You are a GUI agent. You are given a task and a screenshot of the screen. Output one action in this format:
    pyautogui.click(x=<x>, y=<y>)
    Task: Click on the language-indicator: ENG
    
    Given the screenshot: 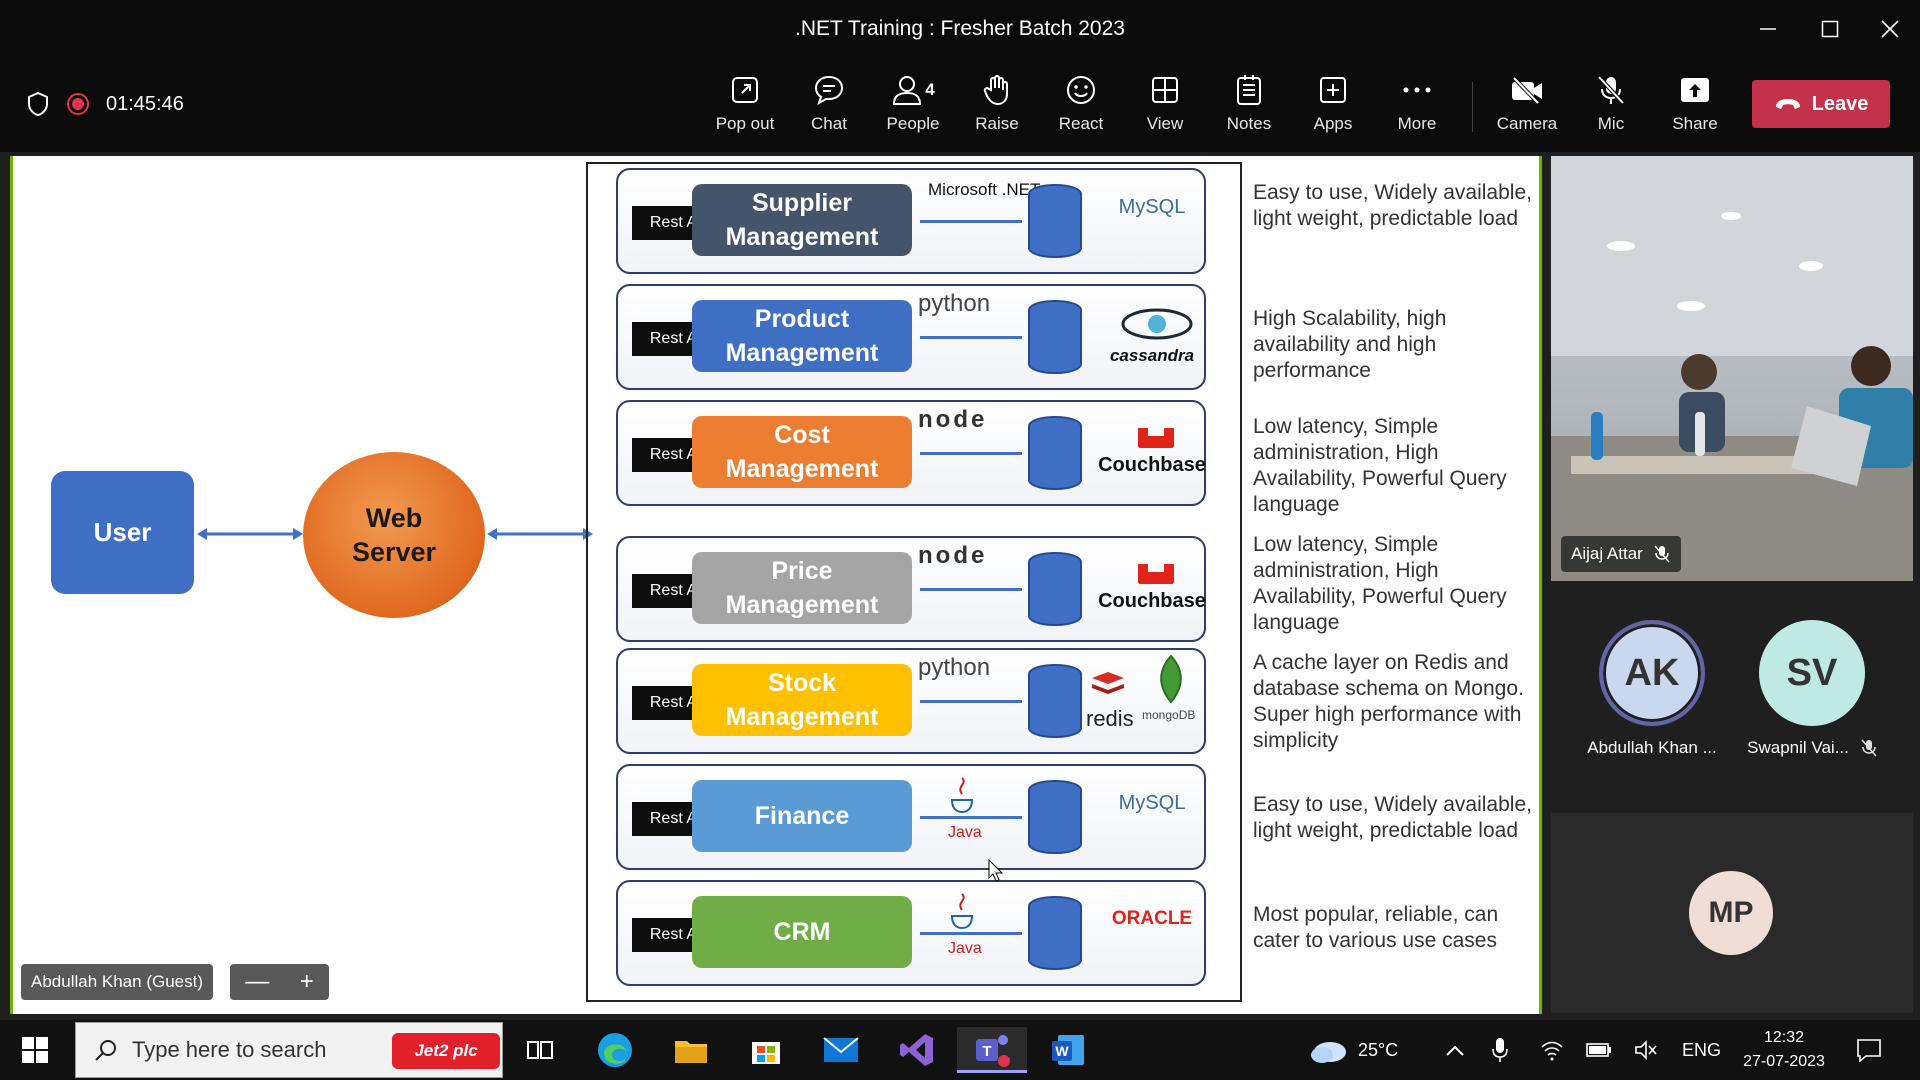 What is the action you would take?
    pyautogui.click(x=1701, y=1050)
    